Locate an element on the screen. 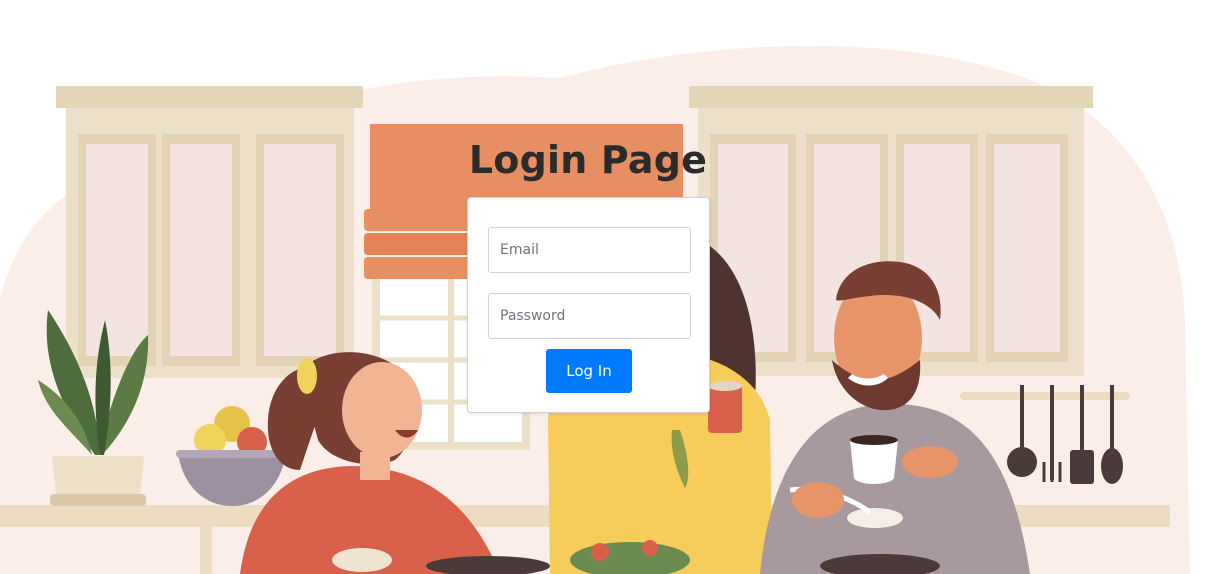  page-title: Login Page is located at coordinates (588, 160).